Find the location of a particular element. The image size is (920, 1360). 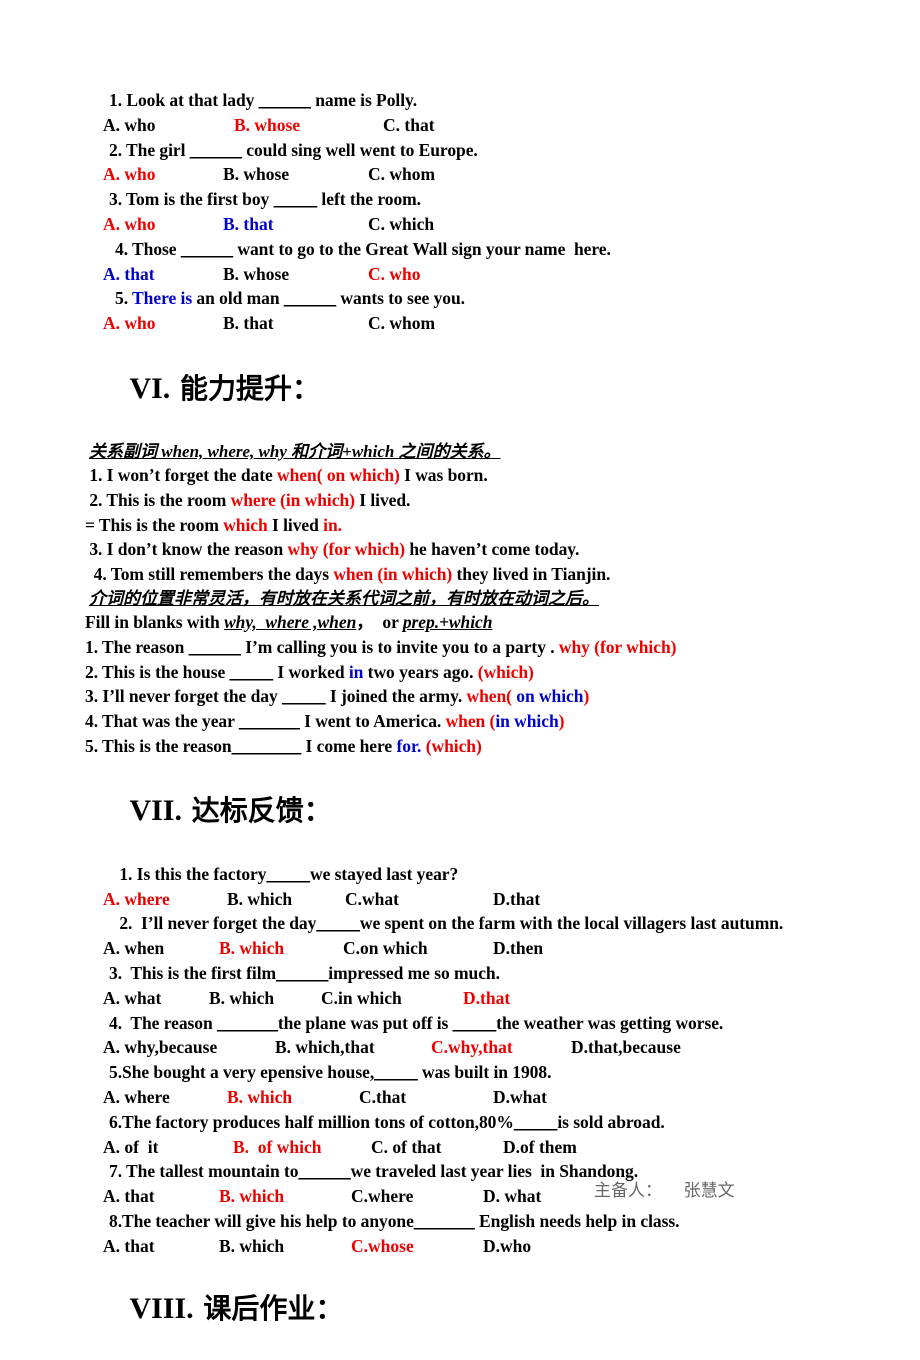

fill-vi-1-run-1: _____ is located at coordinates (251, 671).